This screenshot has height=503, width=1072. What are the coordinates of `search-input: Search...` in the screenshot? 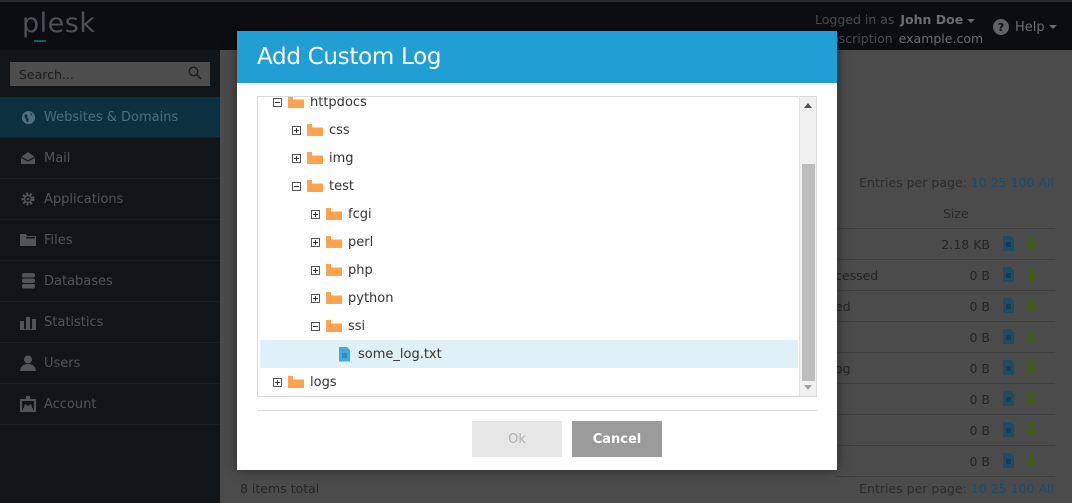 It's located at (110, 74).